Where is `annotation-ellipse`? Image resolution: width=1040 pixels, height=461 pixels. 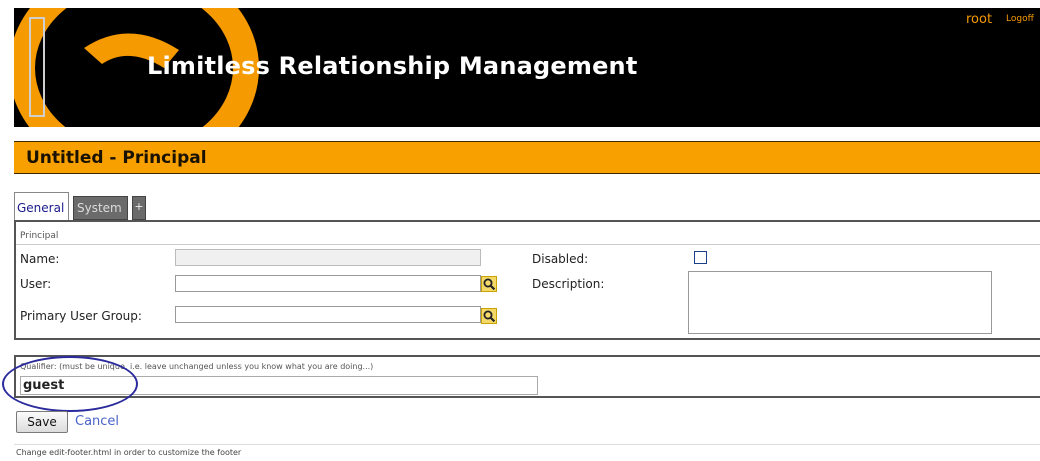
annotation-ellipse is located at coordinates (70, 384).